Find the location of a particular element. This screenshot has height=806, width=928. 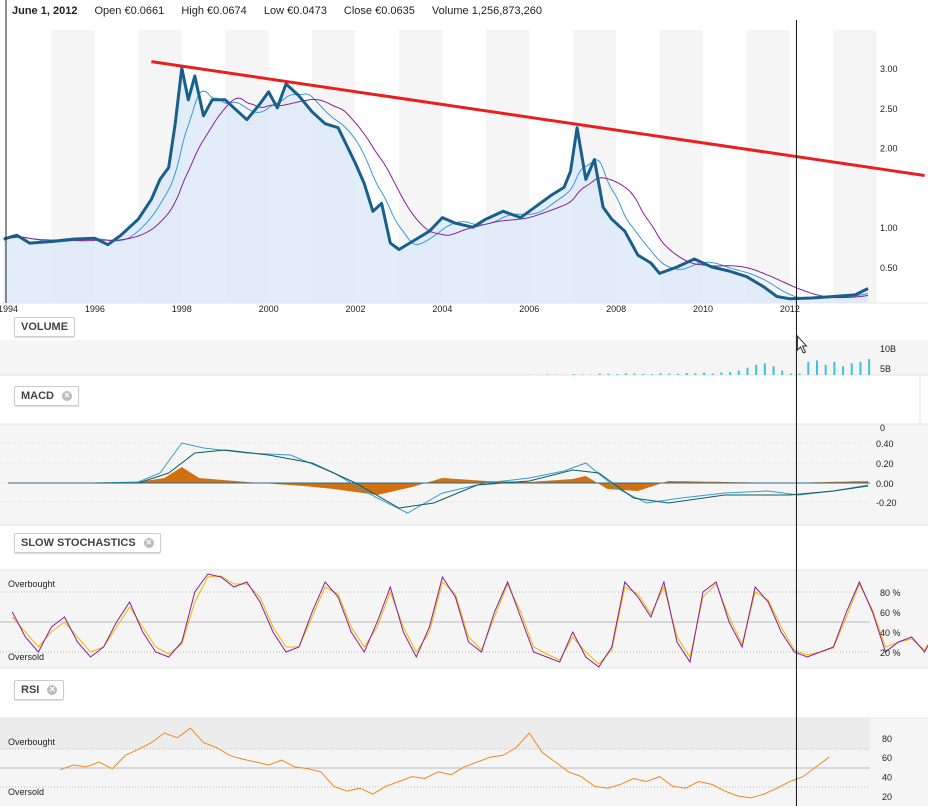

stochastics-tick-label: 40 % is located at coordinates (890, 633).